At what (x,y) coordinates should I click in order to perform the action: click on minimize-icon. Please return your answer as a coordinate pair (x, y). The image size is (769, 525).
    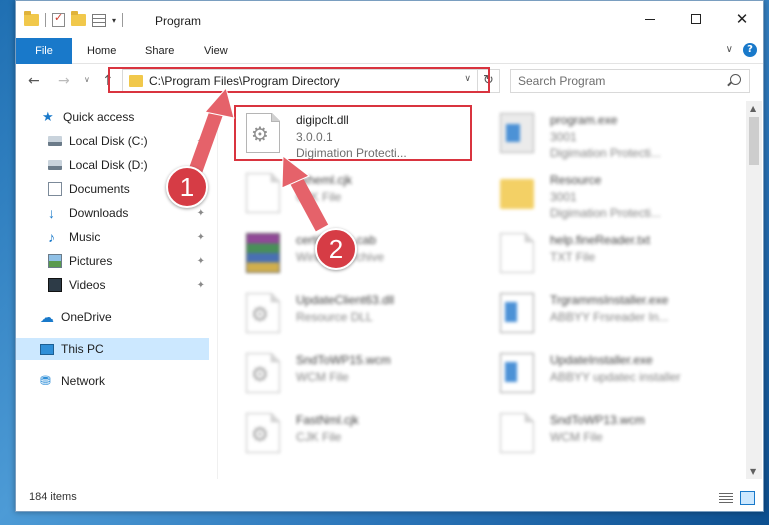
    Looking at the image, I should click on (650, 19).